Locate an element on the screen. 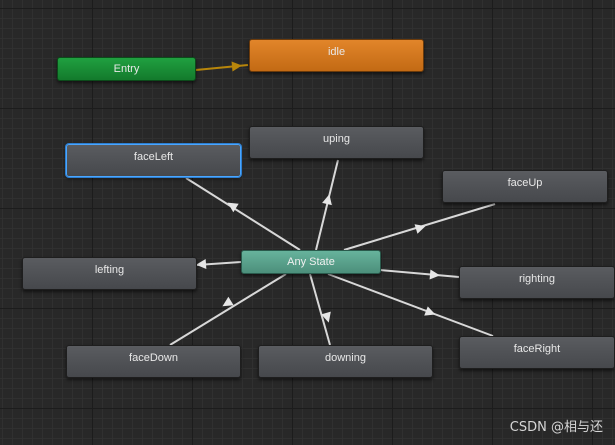 This screenshot has width=615, height=445. state-faceup: faceUp is located at coordinates (525, 186).